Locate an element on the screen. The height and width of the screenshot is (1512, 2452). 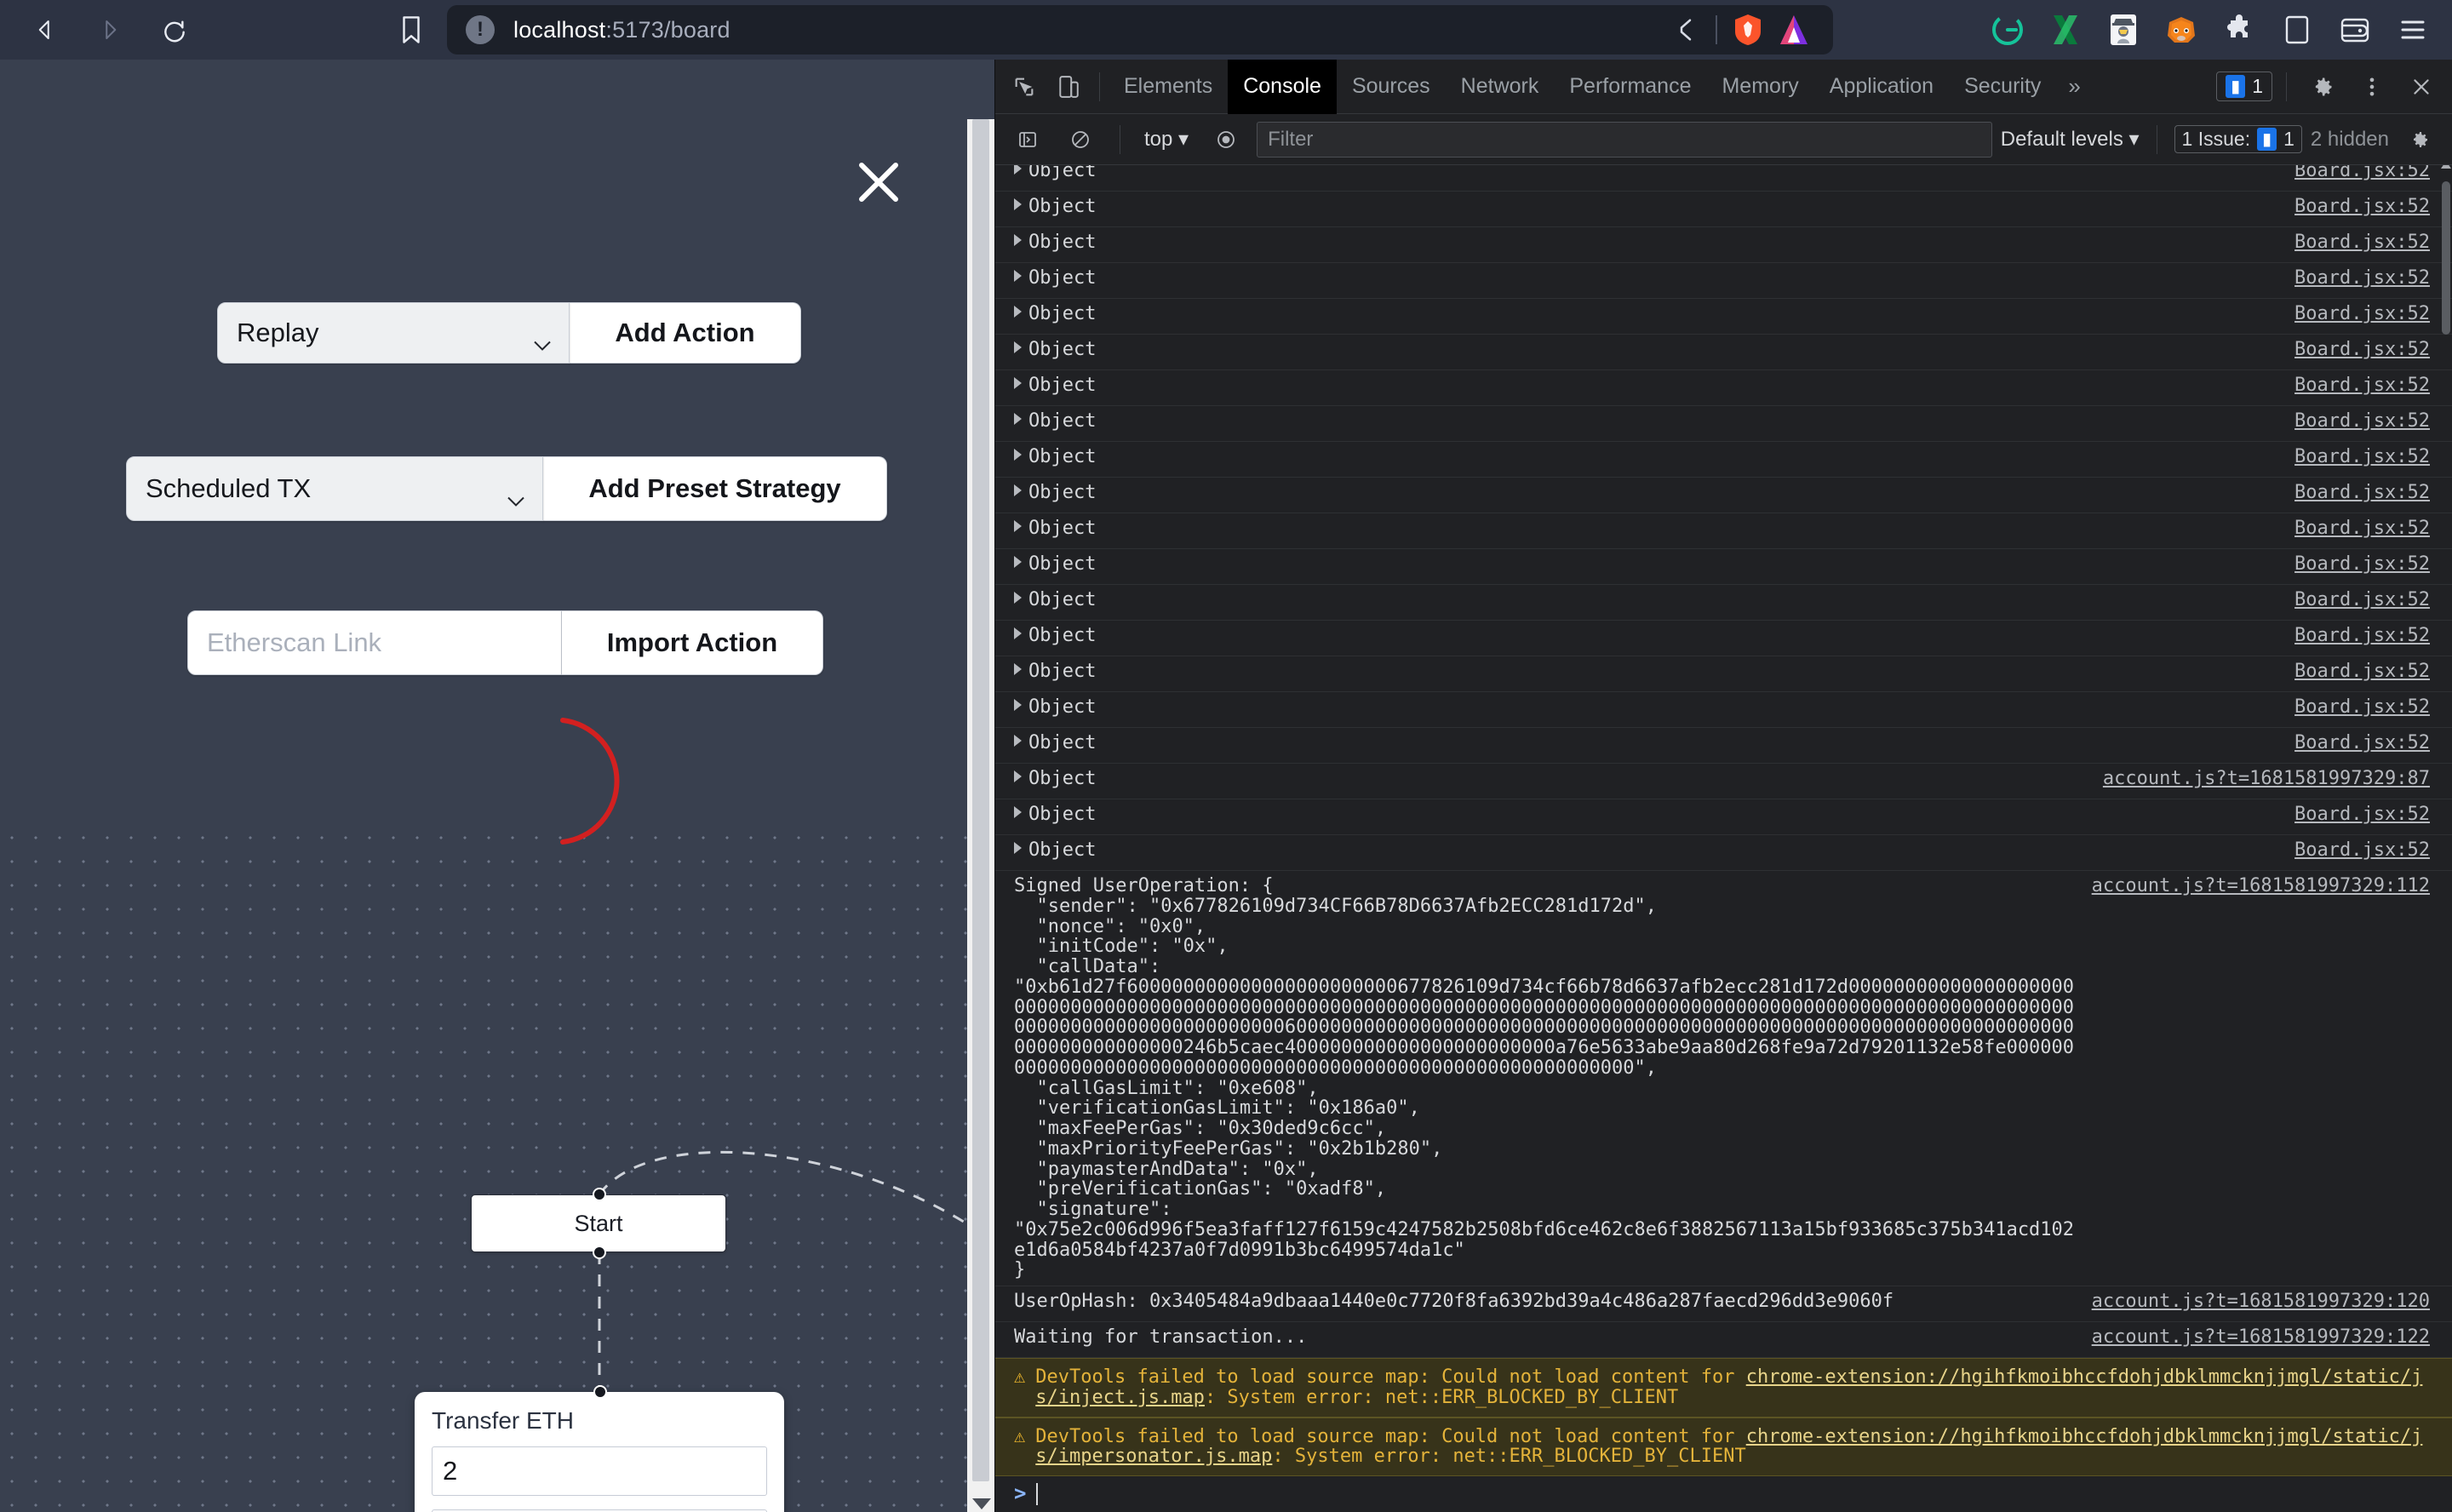
back-button is located at coordinates (45, 30).